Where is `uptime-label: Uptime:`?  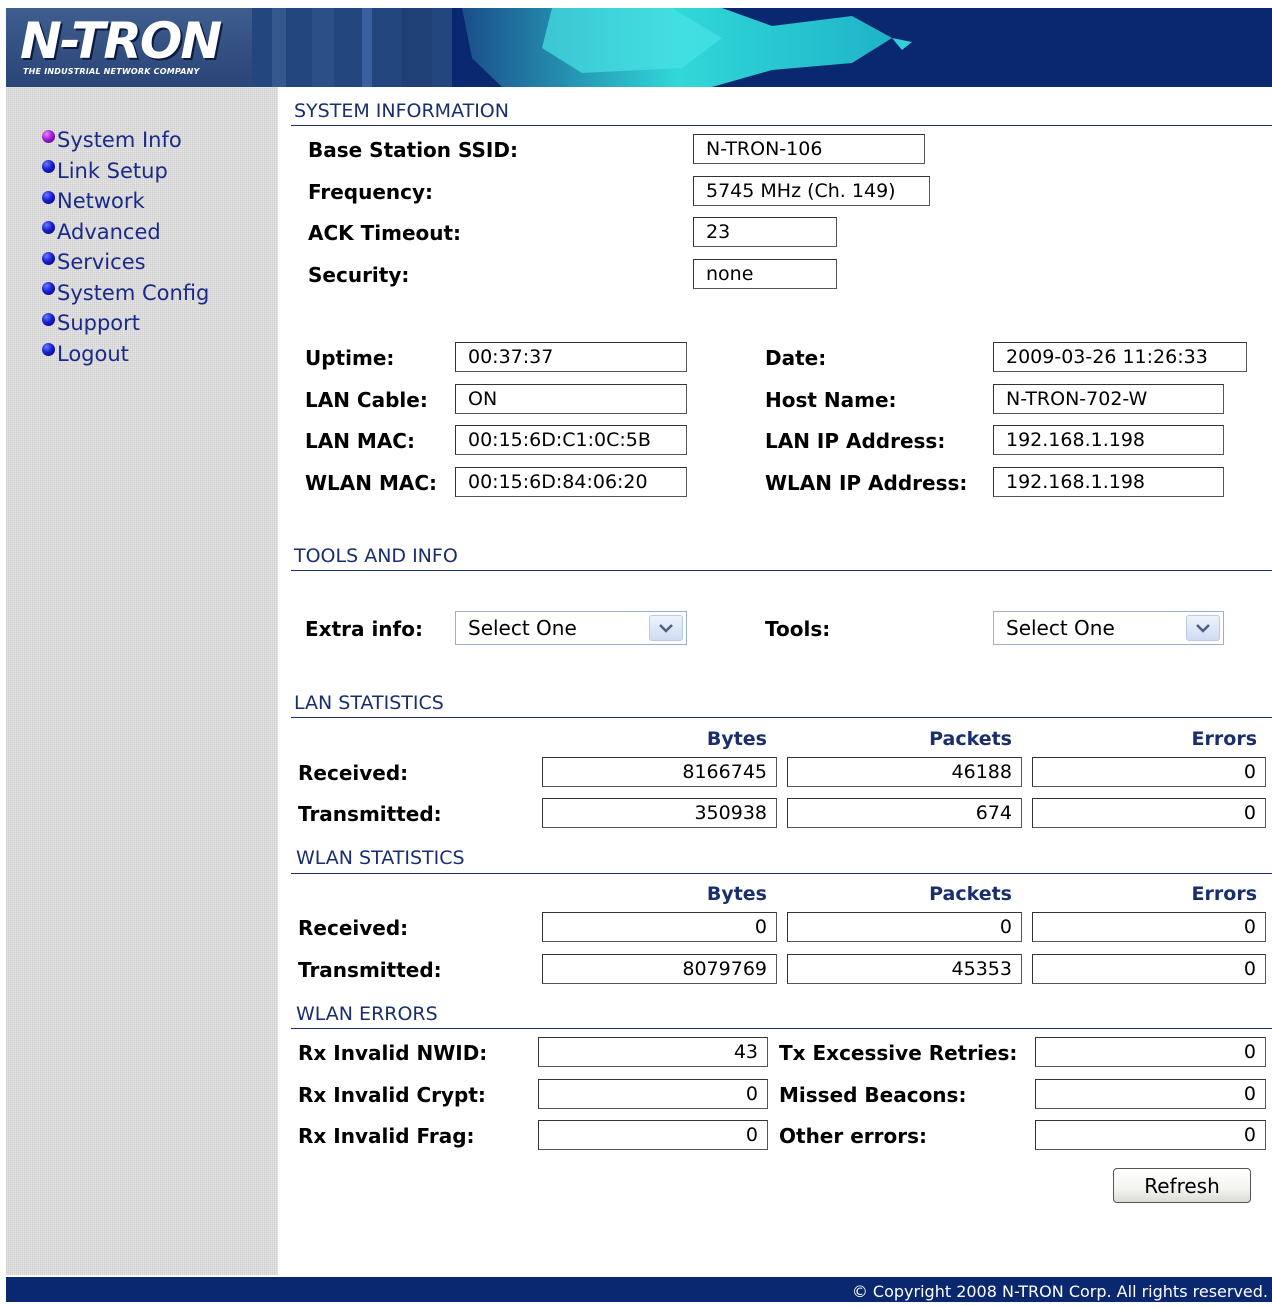 uptime-label: Uptime: is located at coordinates (350, 358).